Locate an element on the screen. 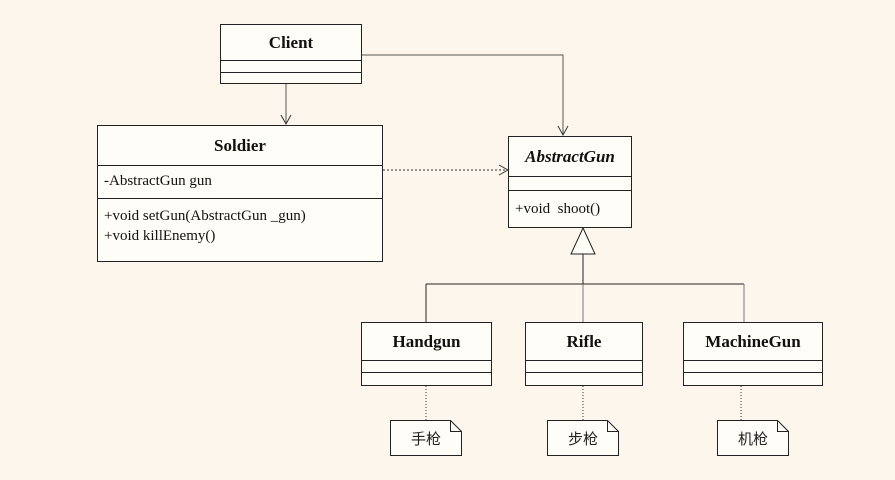 The image size is (895, 480). rifle-note: 步枪 is located at coordinates (583, 438).